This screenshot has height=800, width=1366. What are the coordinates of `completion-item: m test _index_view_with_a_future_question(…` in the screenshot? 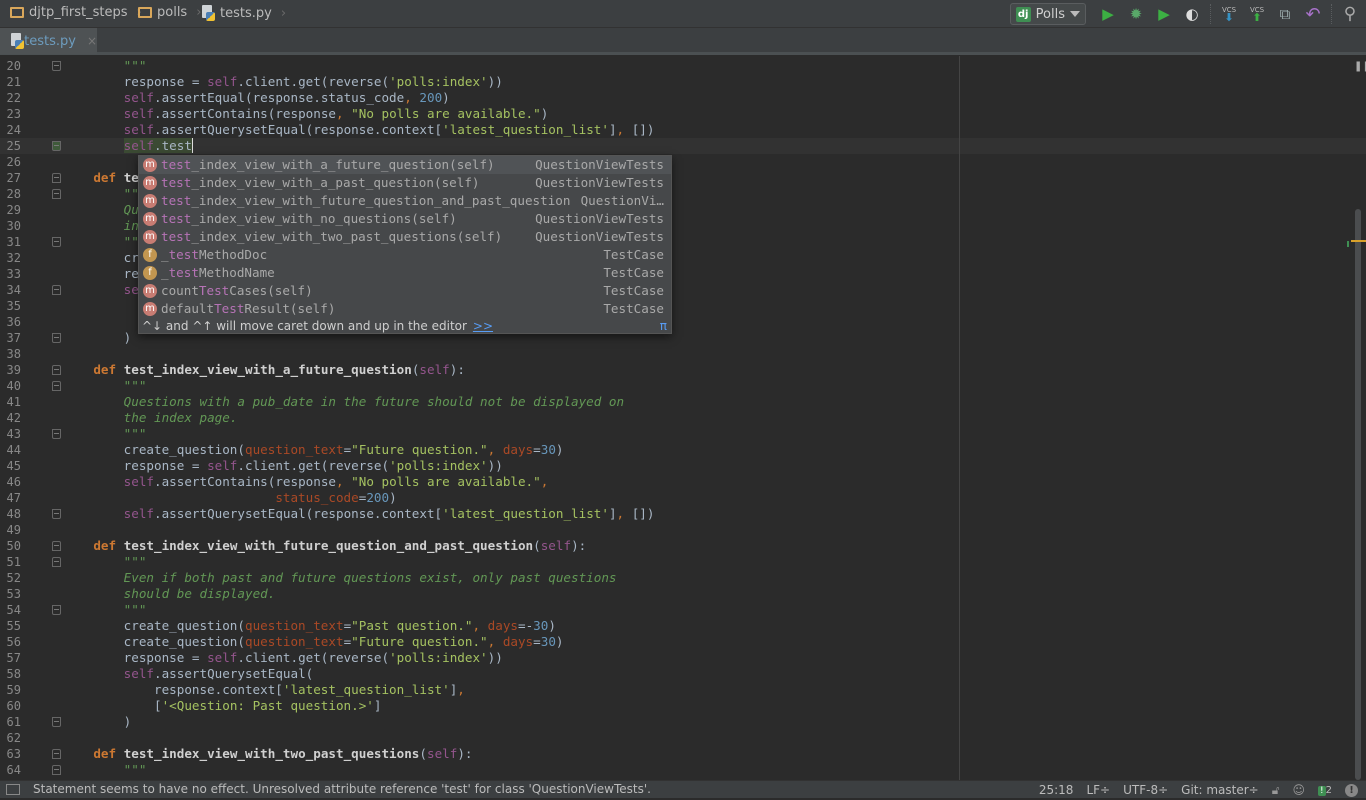 It's located at (405, 165).